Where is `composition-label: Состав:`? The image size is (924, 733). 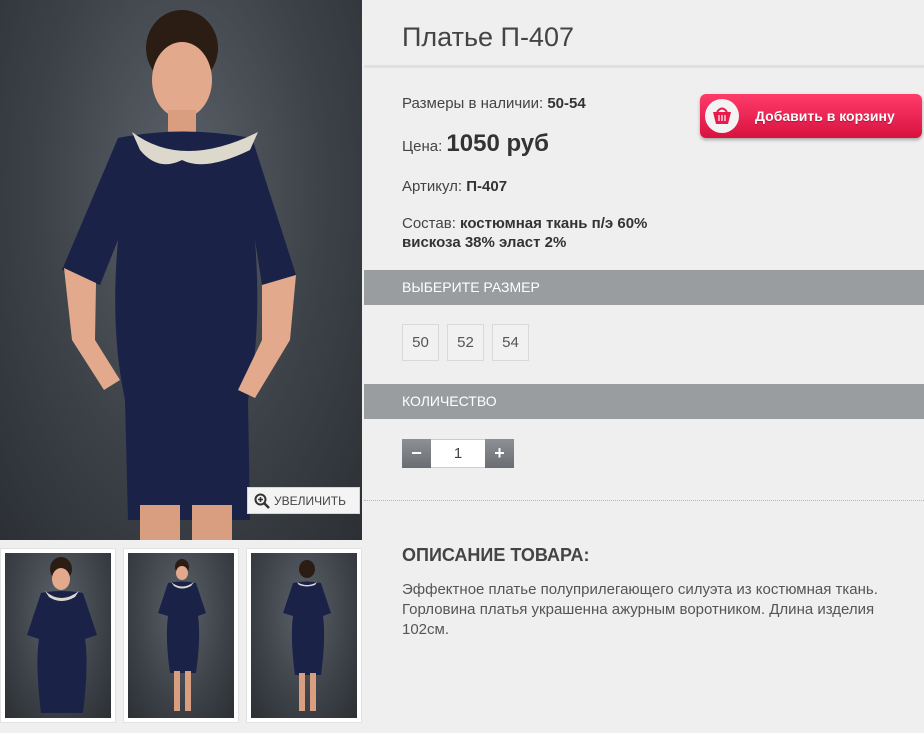
composition-label: Состав: is located at coordinates (429, 223).